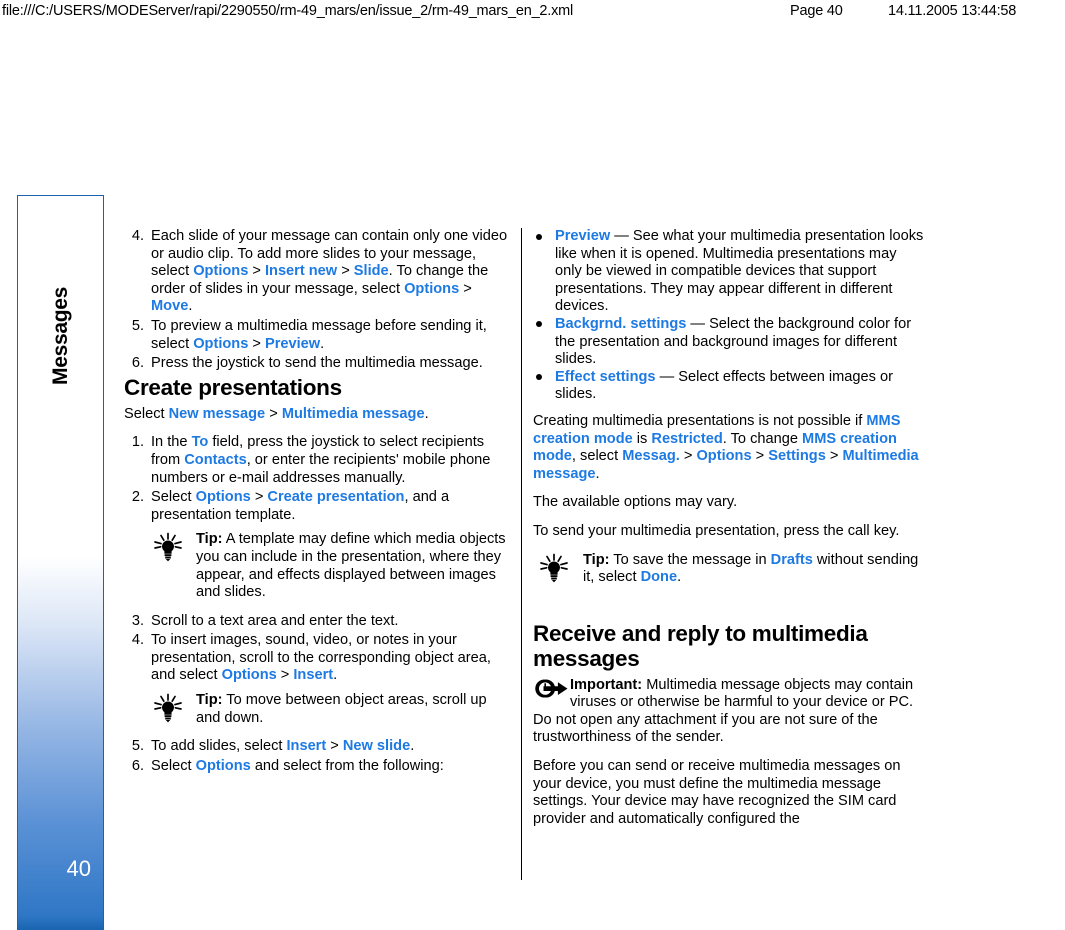 The height and width of the screenshot is (930, 1065). What do you see at coordinates (219, 746) in the screenshot?
I see `inline-text: To add slides, select` at bounding box center [219, 746].